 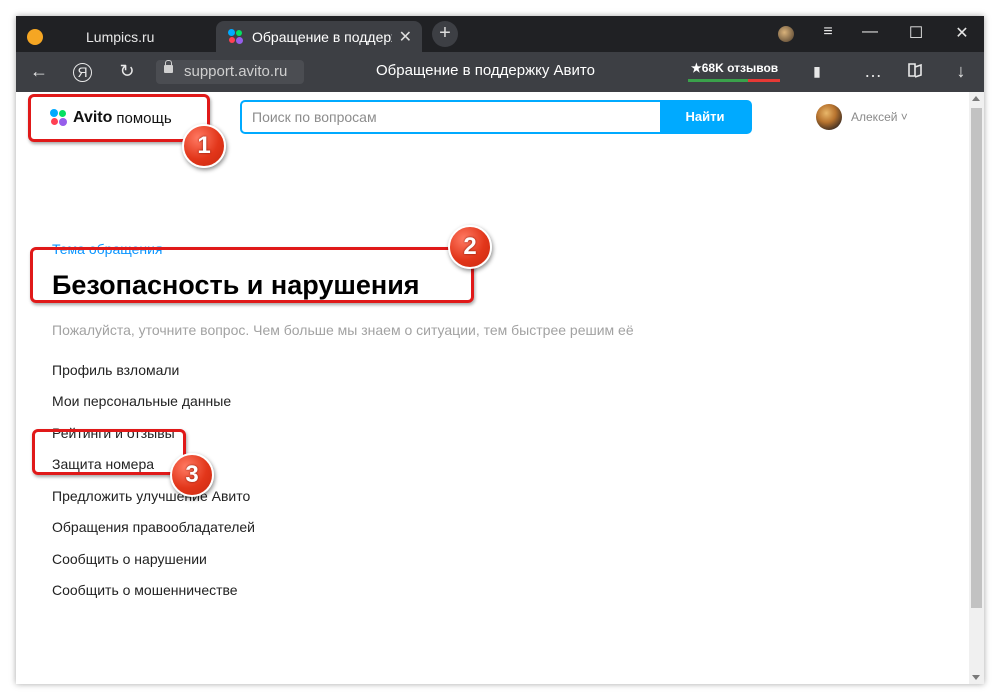 What do you see at coordinates (457, 117) in the screenshot?
I see `search-input` at bounding box center [457, 117].